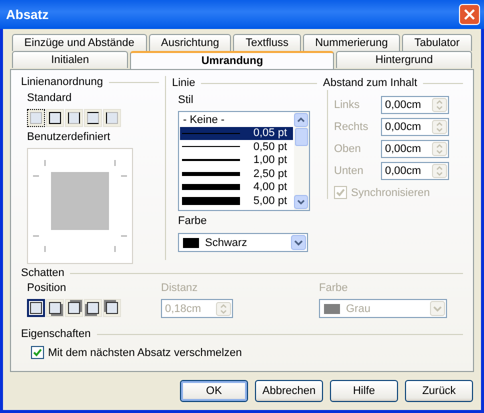 This screenshot has width=484, height=413. What do you see at coordinates (56, 334) in the screenshot?
I see `group-title: Eigenschaften` at bounding box center [56, 334].